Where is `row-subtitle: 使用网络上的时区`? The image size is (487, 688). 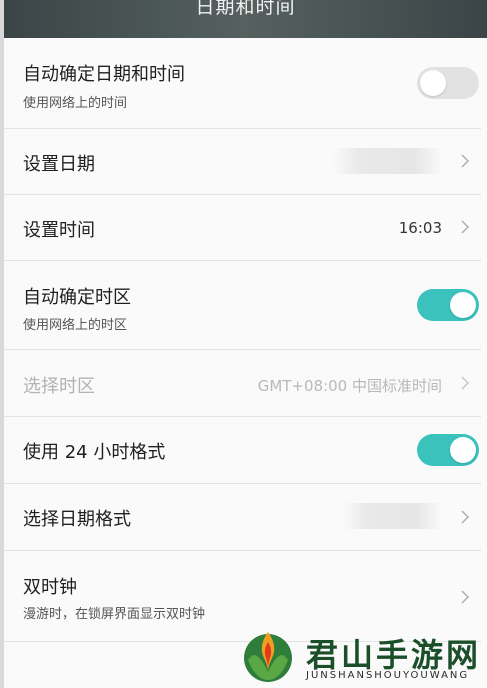
row-subtitle: 使用网络上的时区 is located at coordinates (75, 325).